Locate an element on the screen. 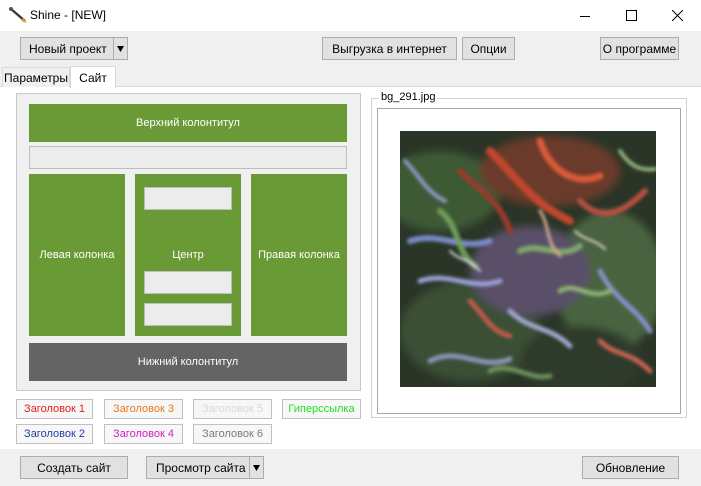 This screenshot has width=701, height=486. heading-5-label: Заголовок 5 is located at coordinates (232, 409).